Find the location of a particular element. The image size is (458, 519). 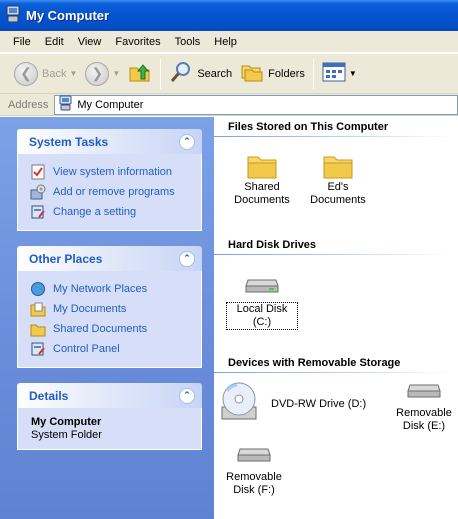

back-button: ❮ Back ▼ is located at coordinates (45, 74).